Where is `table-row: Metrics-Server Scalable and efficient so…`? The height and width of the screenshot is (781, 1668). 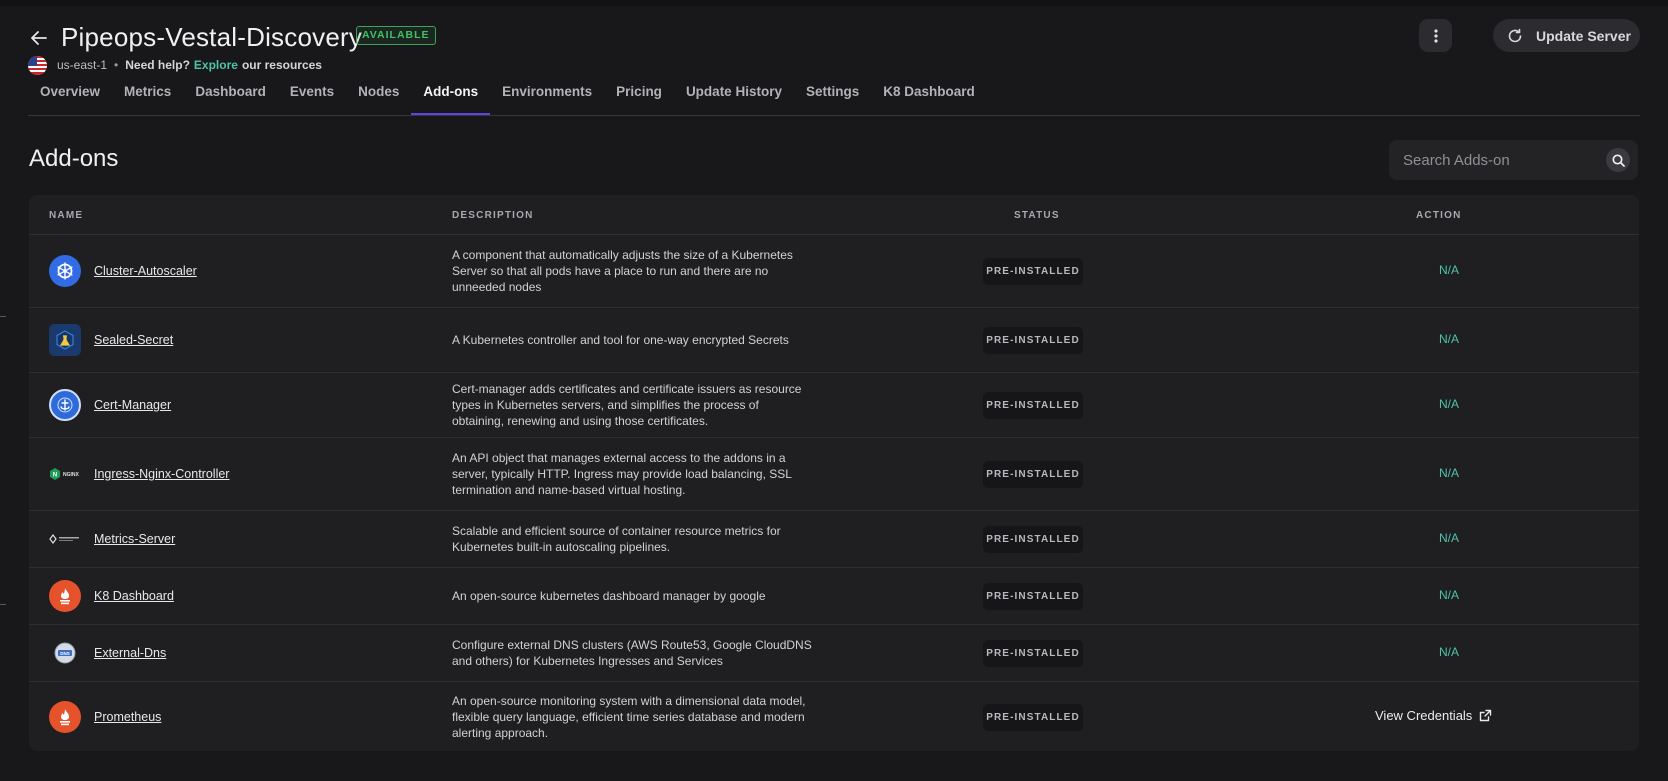 table-row: Metrics-Server Scalable and efficient so… is located at coordinates (834, 539).